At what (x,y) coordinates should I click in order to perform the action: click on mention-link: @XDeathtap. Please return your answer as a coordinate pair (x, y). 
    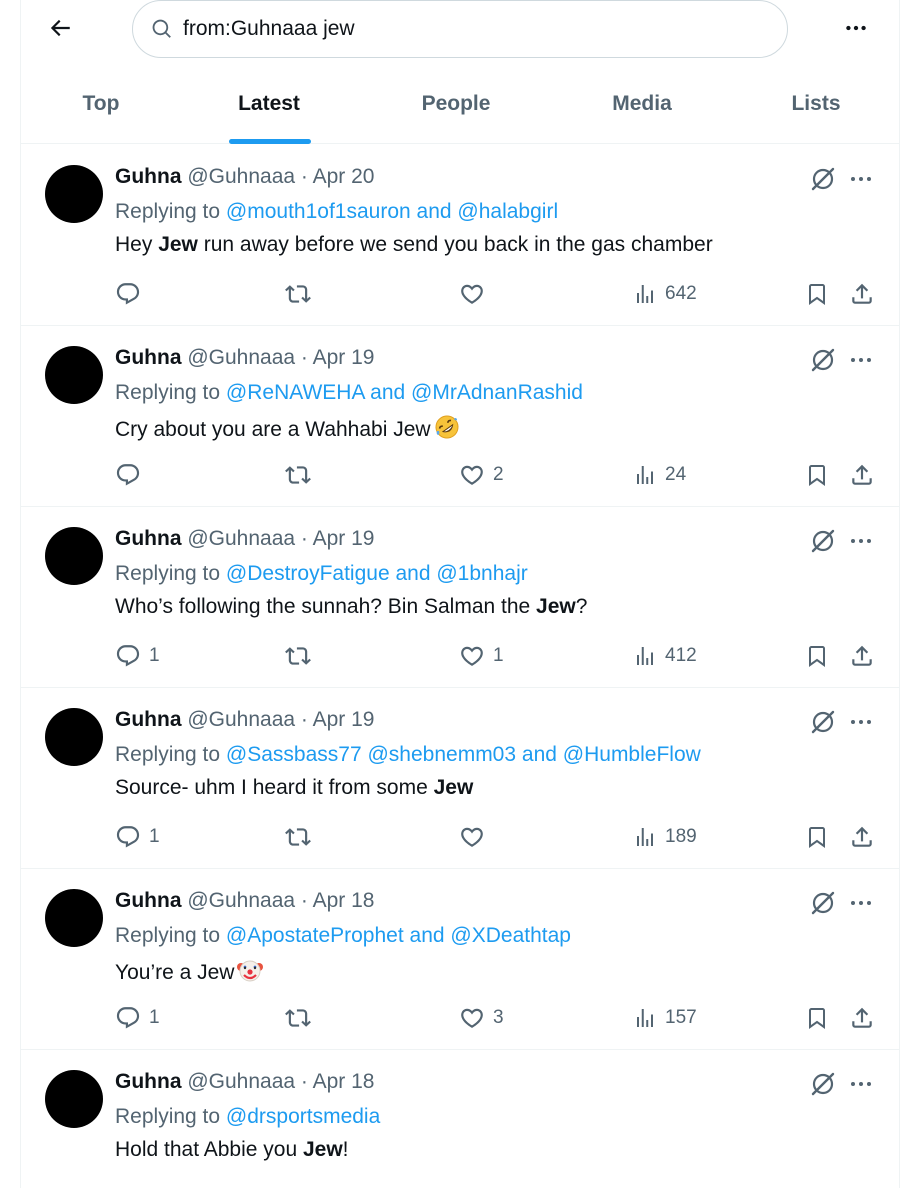
    Looking at the image, I should click on (510, 935).